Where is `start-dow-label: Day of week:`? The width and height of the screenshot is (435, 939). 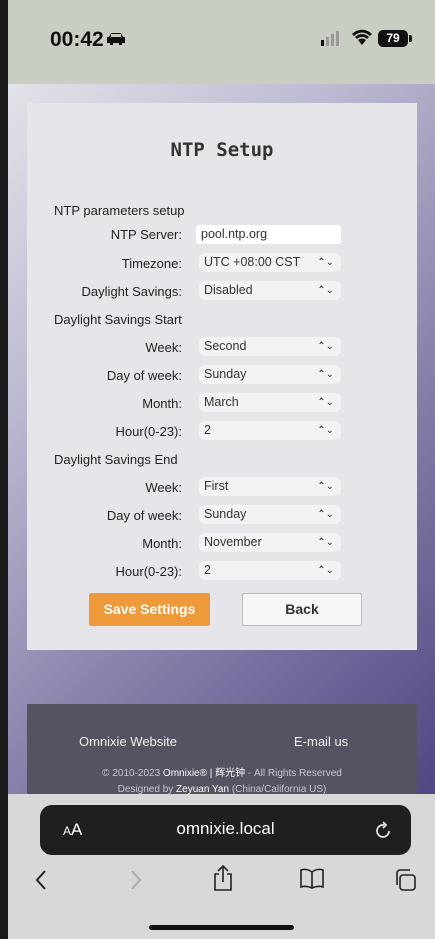
start-dow-label: Day of week: is located at coordinates (144, 375).